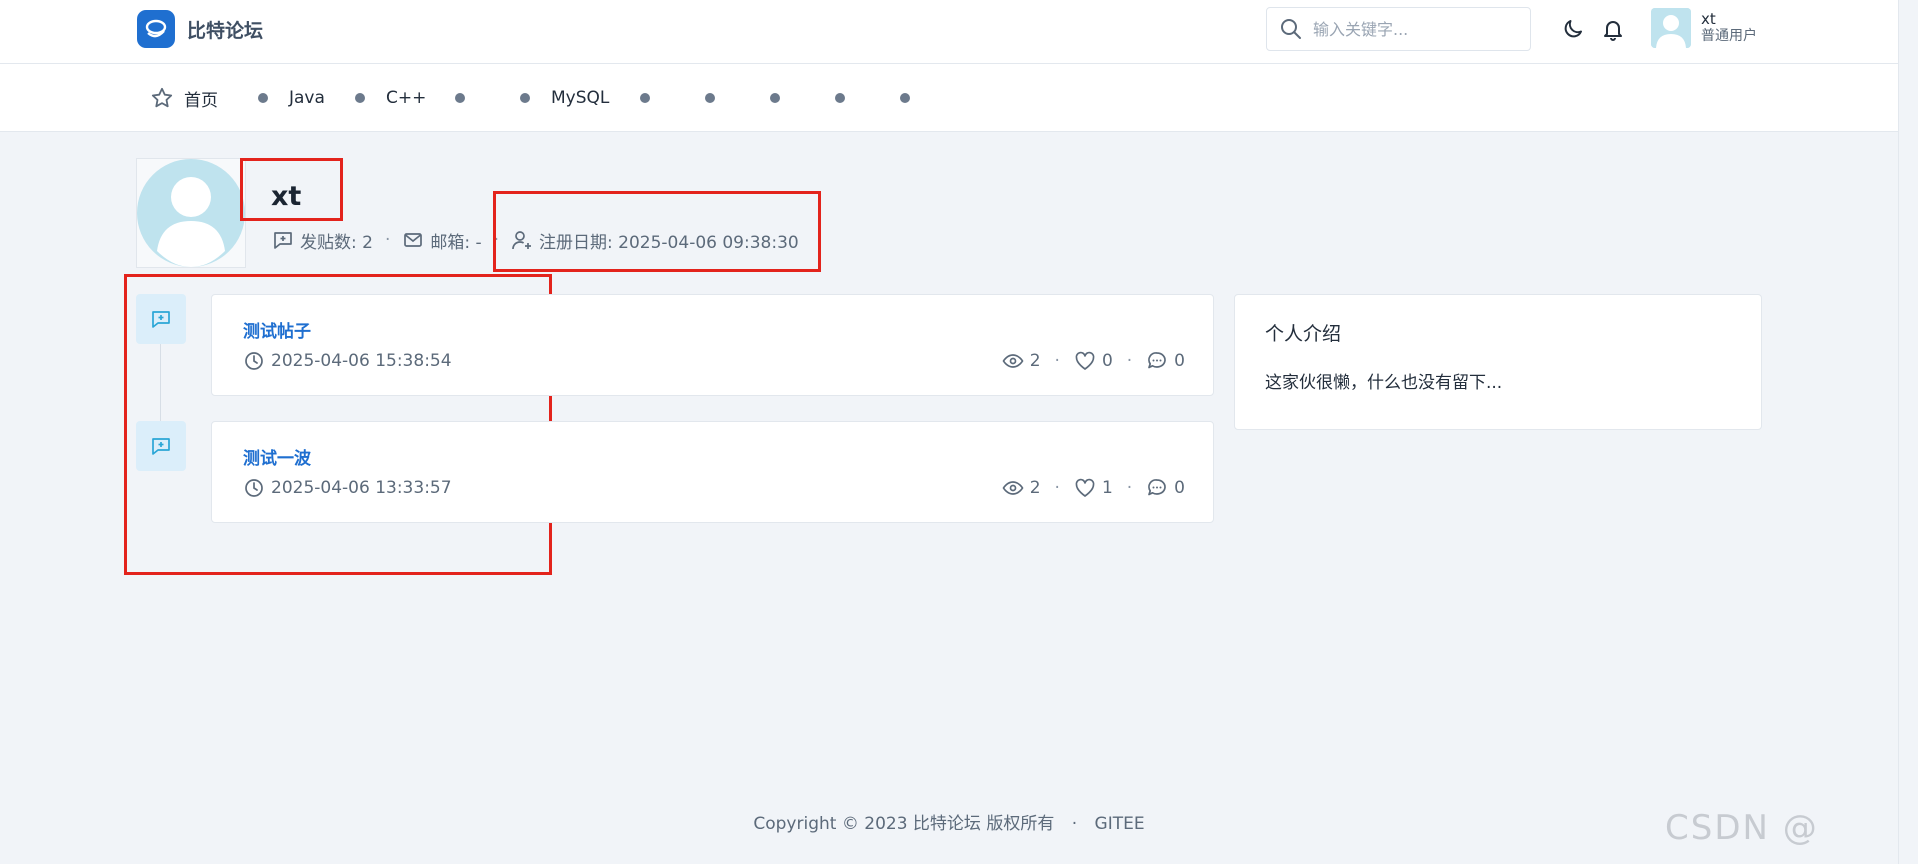 This screenshot has height=864, width=1918. What do you see at coordinates (1291, 29) in the screenshot?
I see `search-icon` at bounding box center [1291, 29].